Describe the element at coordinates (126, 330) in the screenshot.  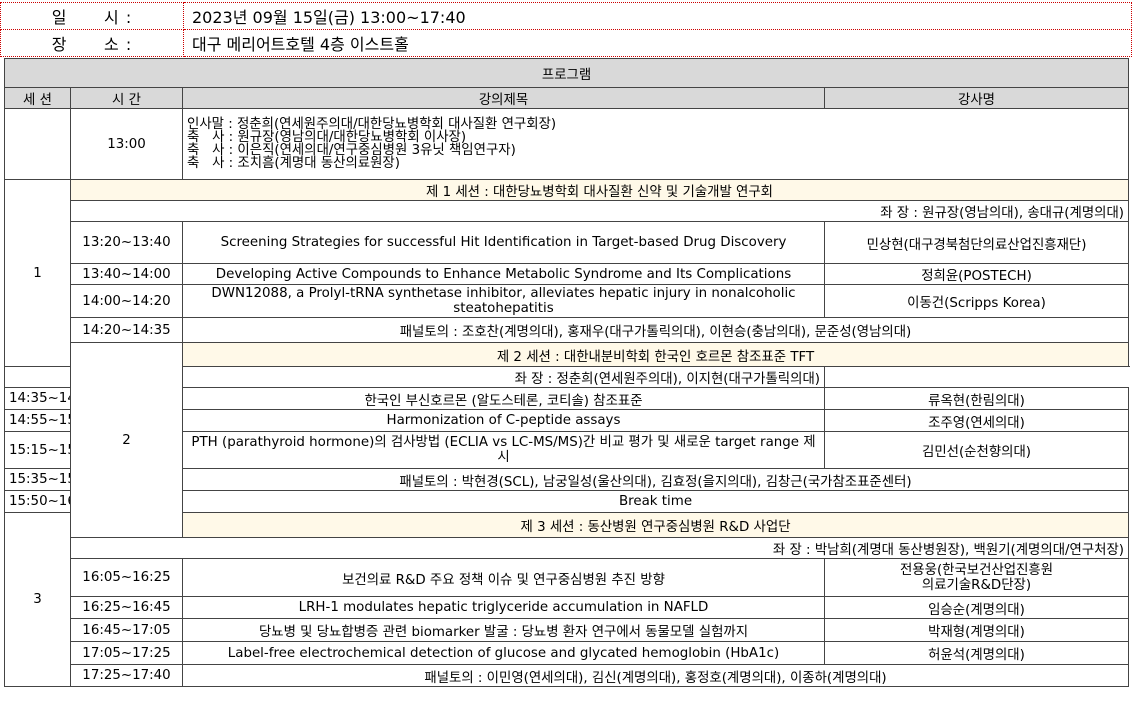
I see `panel-time: 14:20~14:35` at that location.